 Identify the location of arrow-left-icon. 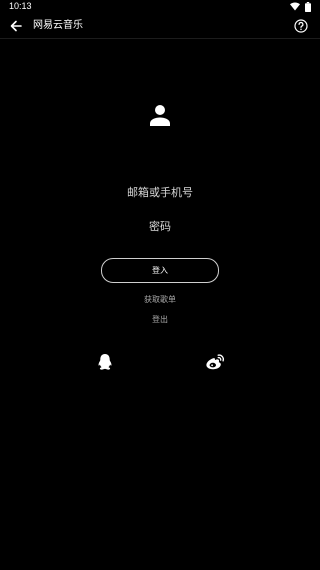
(16, 26).